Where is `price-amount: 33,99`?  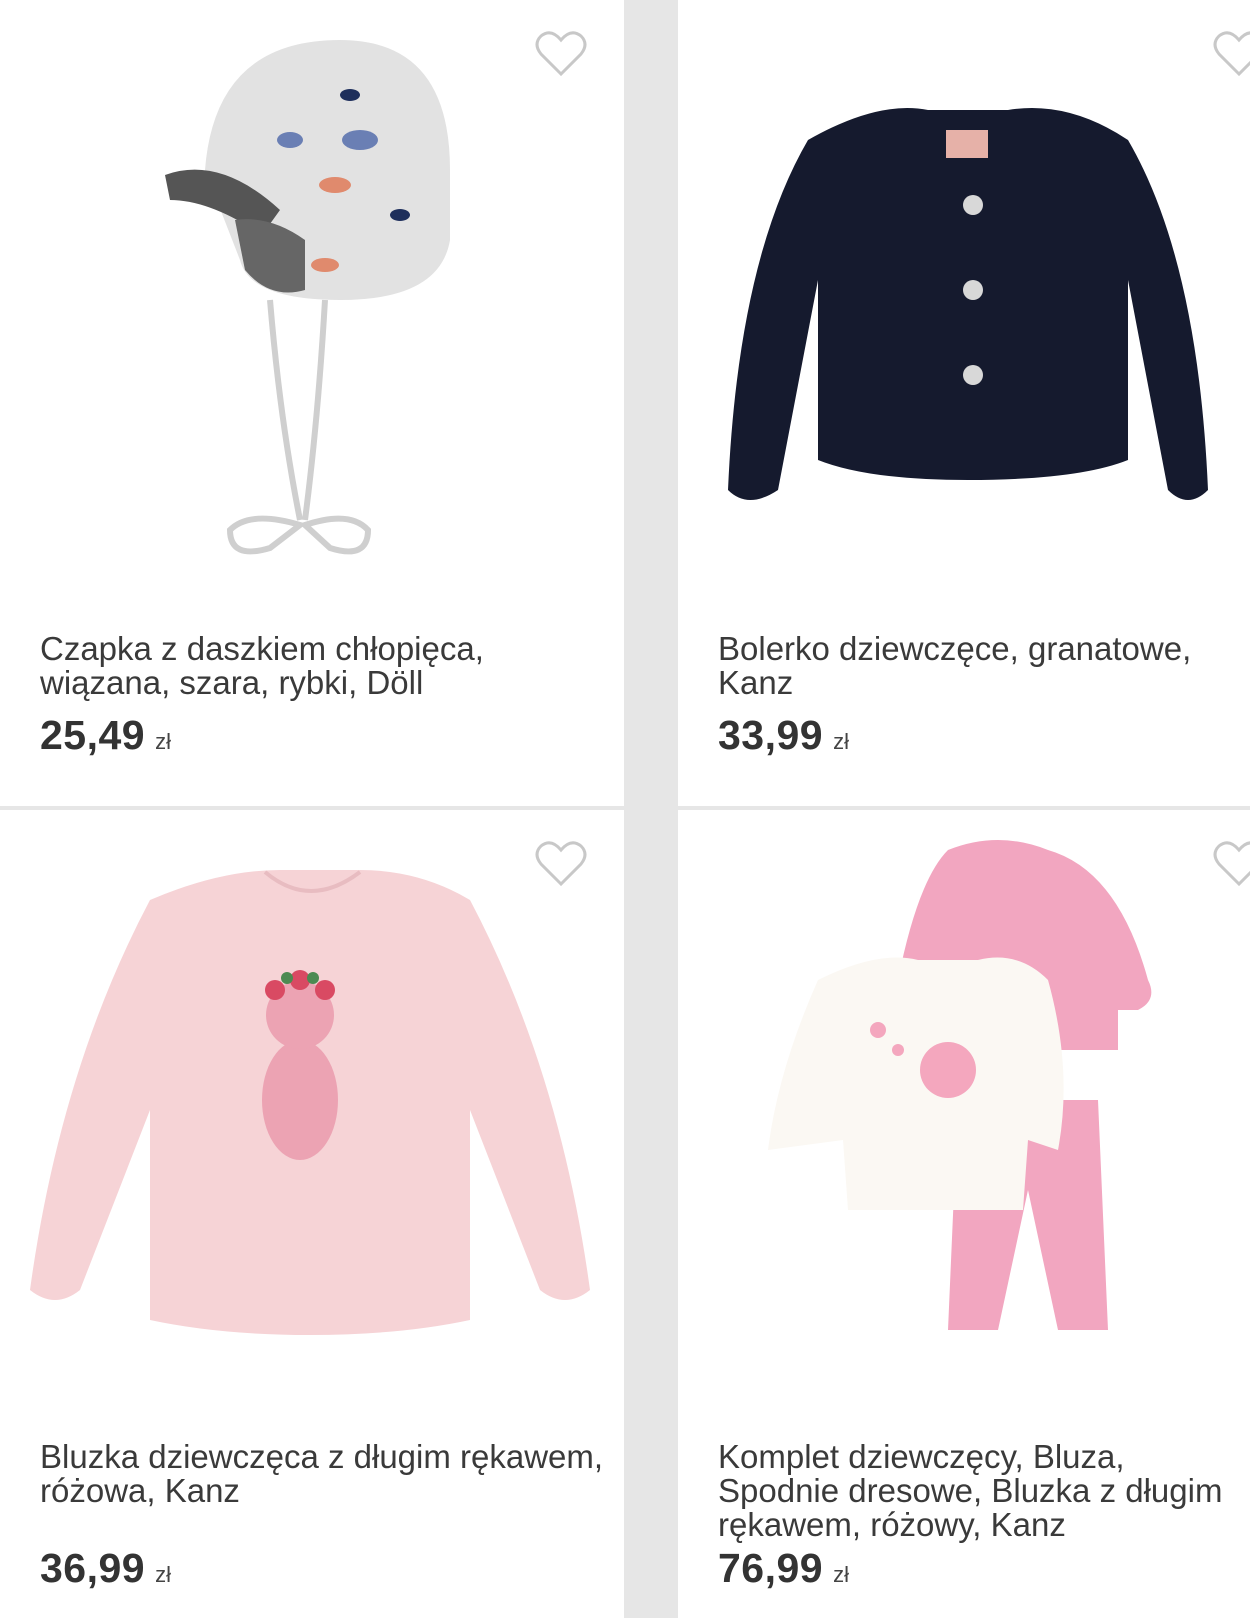 price-amount: 33,99 is located at coordinates (771, 735).